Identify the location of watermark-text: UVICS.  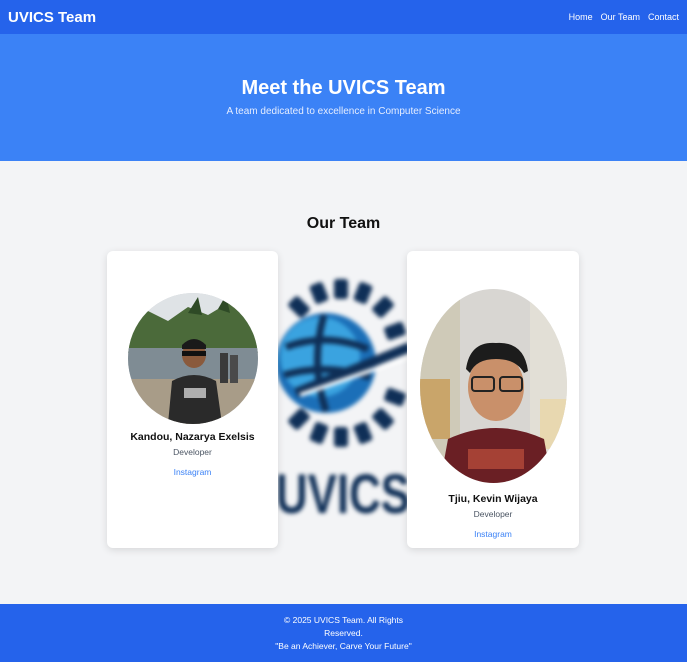
(343, 491).